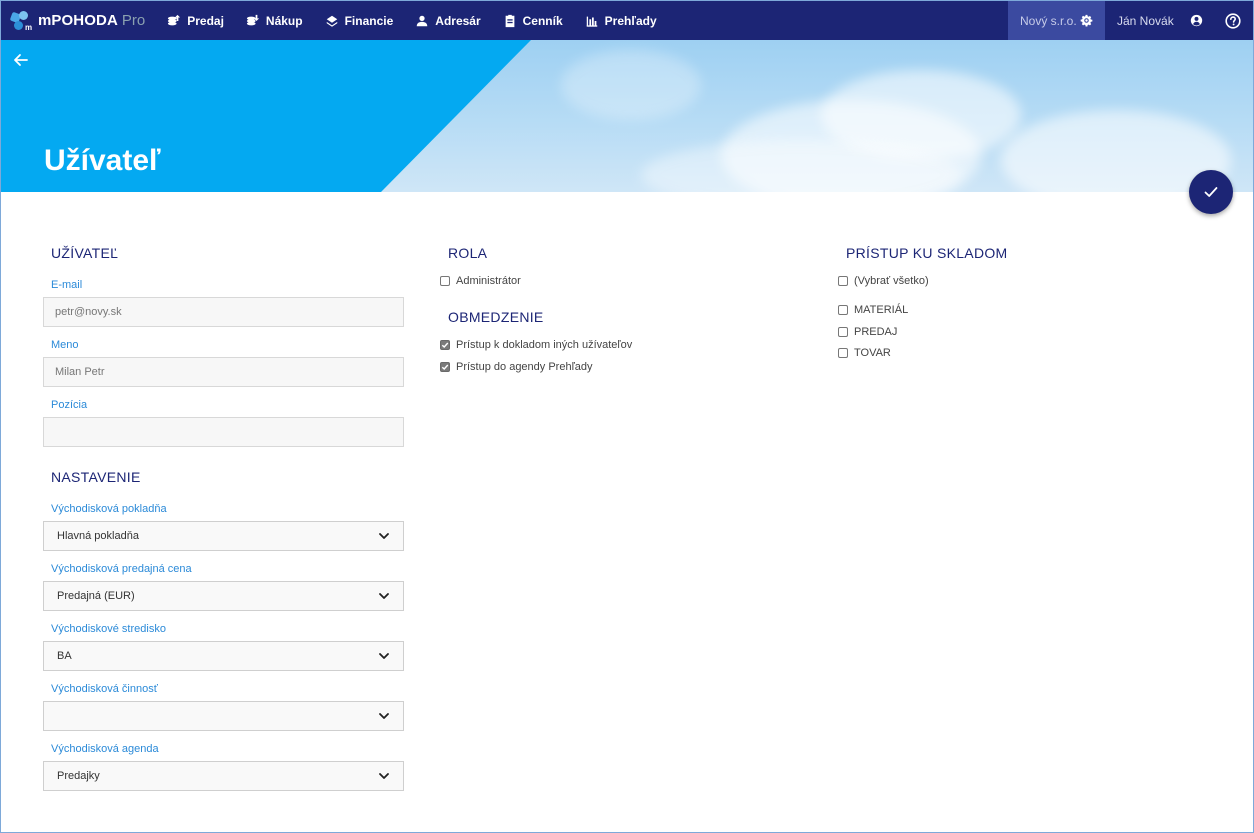 The height and width of the screenshot is (833, 1254). What do you see at coordinates (876, 332) in the screenshot?
I see `checkbox-label: PREDAJ` at bounding box center [876, 332].